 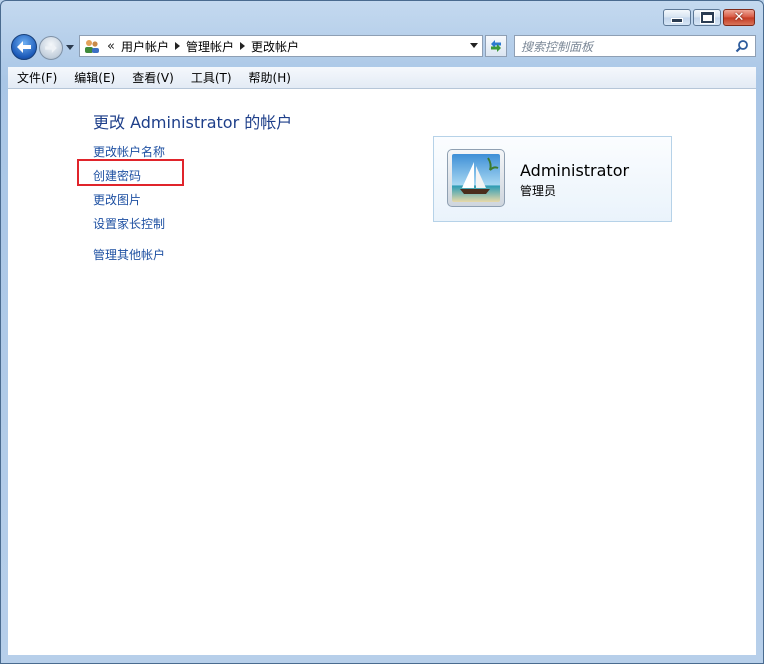 I want to click on menu-file: 文件(F), so click(x=36, y=77).